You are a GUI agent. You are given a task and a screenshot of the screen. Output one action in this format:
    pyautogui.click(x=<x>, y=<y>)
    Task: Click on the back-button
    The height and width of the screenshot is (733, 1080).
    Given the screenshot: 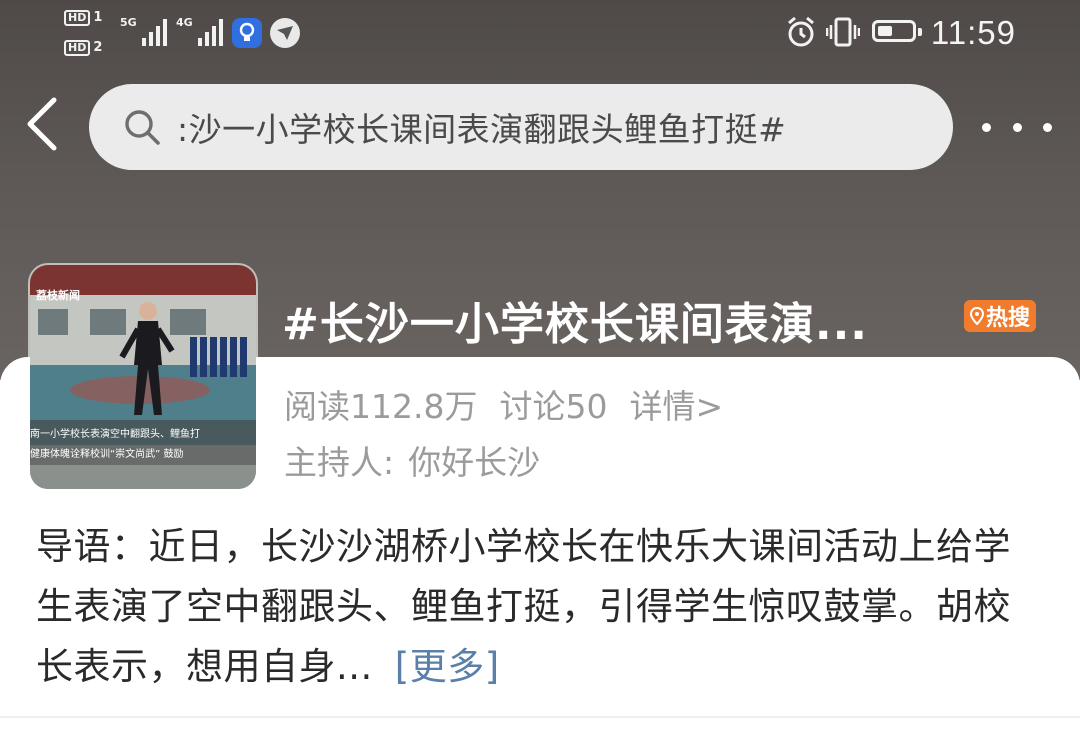 What is the action you would take?
    pyautogui.click(x=47, y=126)
    